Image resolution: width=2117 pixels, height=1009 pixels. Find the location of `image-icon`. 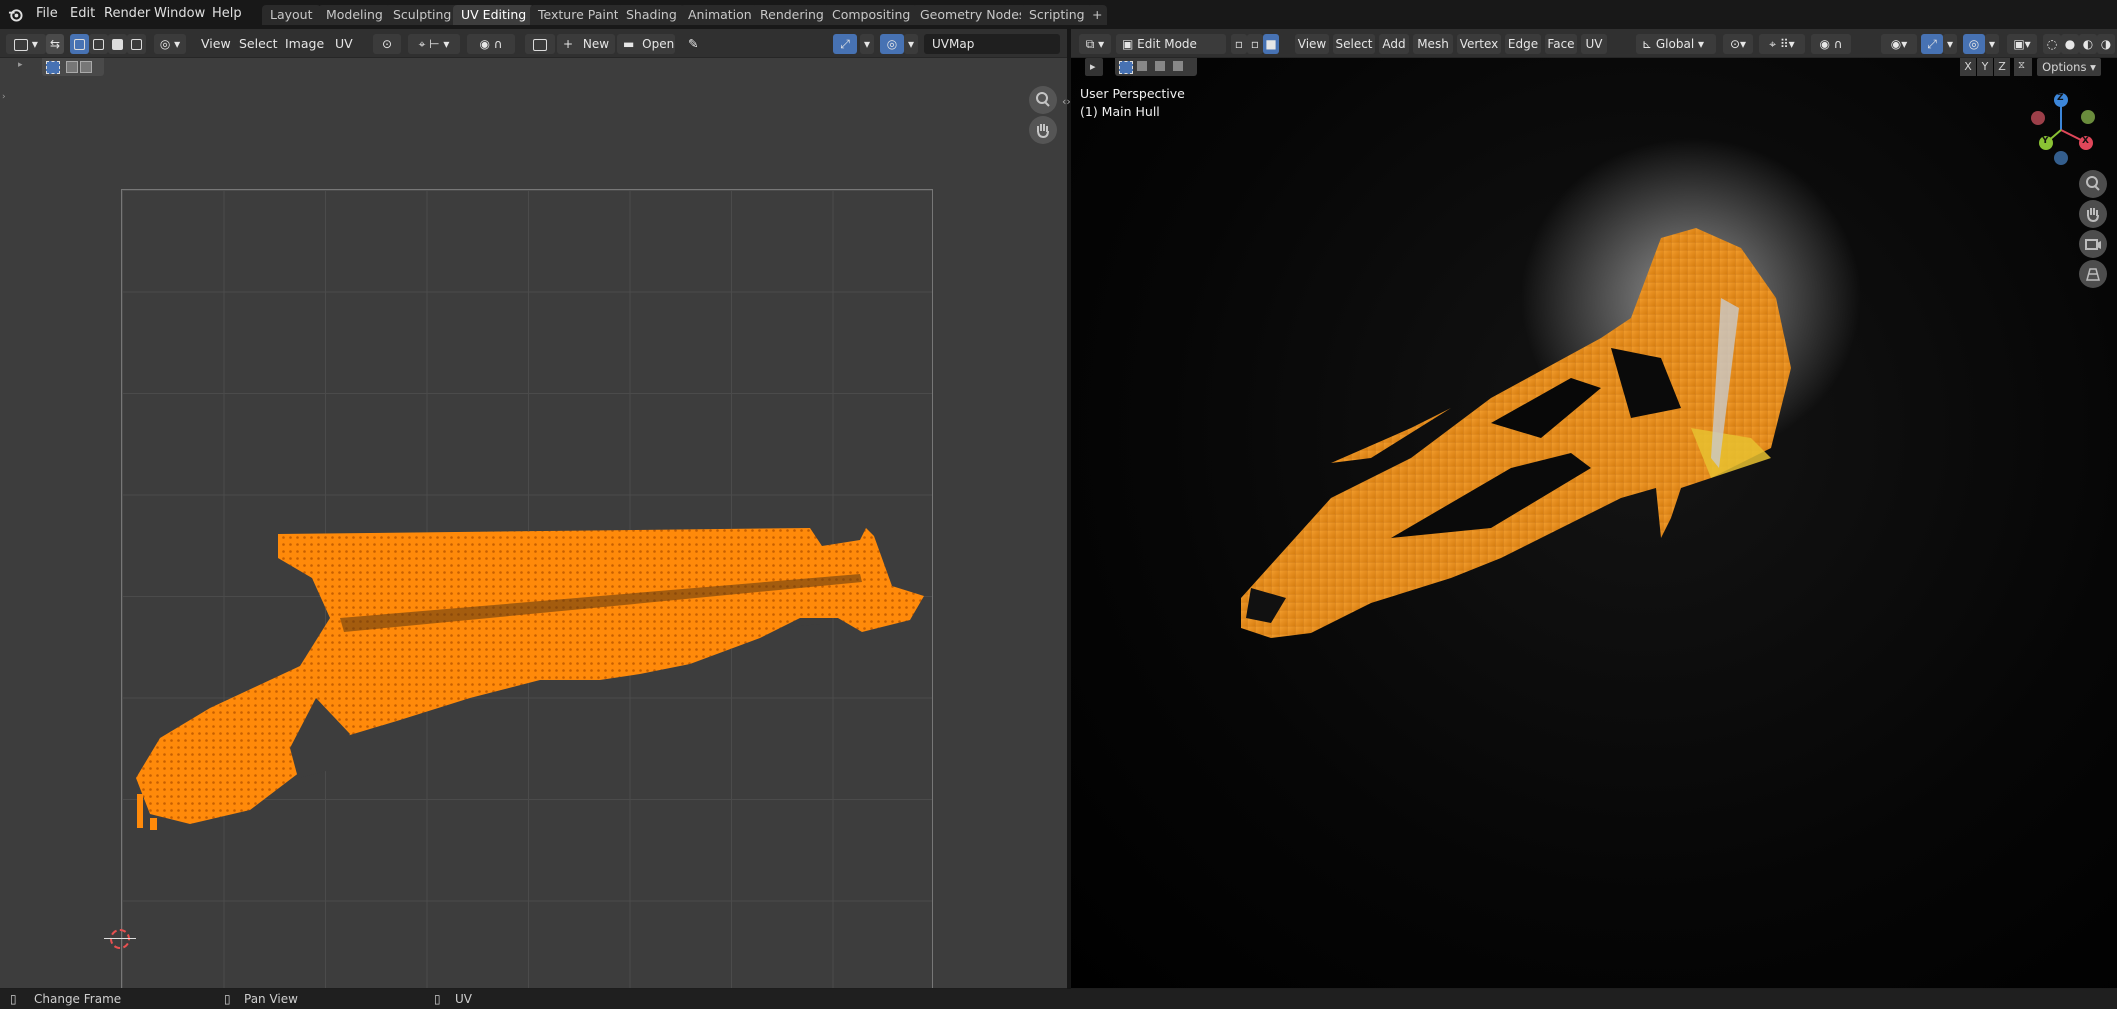

image-icon is located at coordinates (540, 44).